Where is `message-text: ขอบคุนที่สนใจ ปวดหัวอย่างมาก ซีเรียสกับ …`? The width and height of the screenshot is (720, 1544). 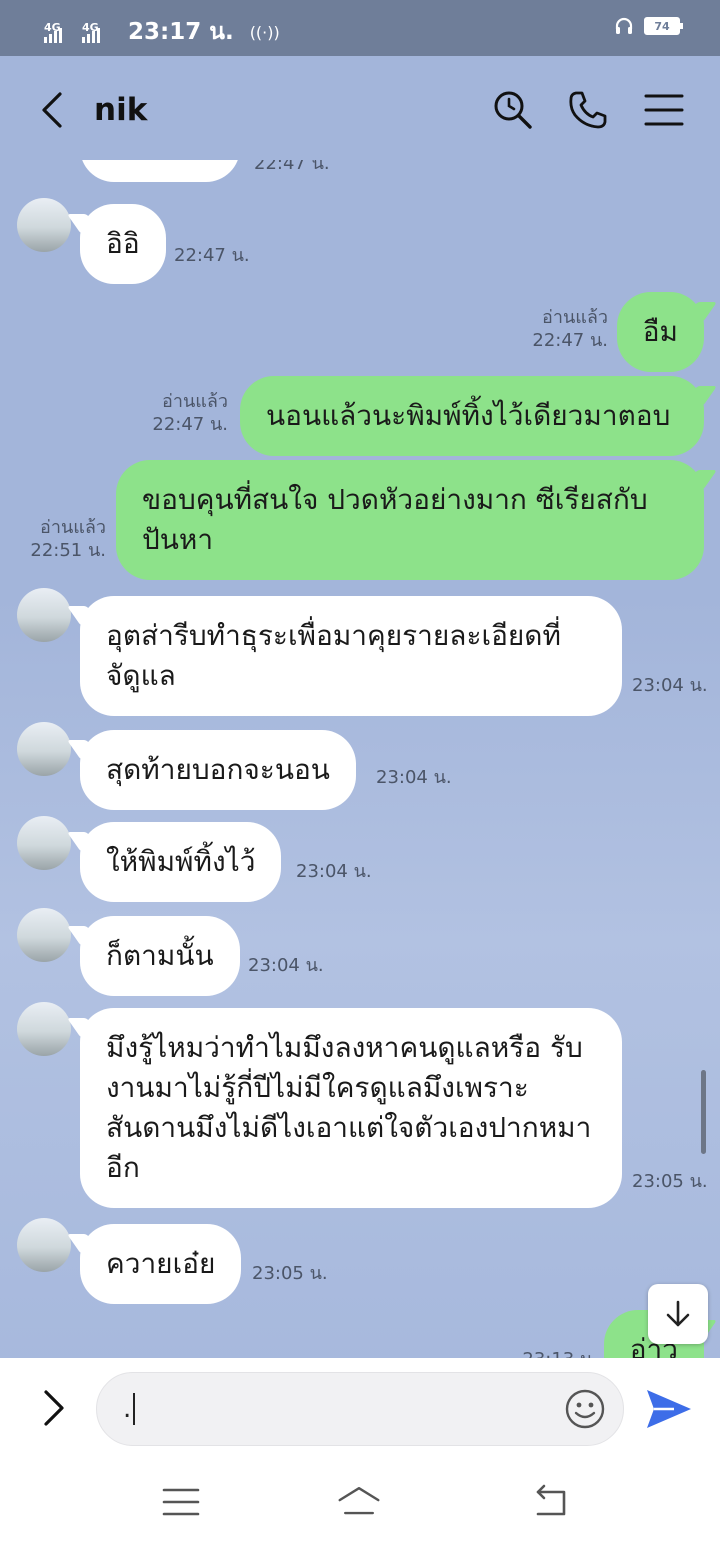 message-text: ขอบคุนที่สนใจ ปวดหัวอย่างมาก ซีเรียสกับ … is located at coordinates (395, 519).